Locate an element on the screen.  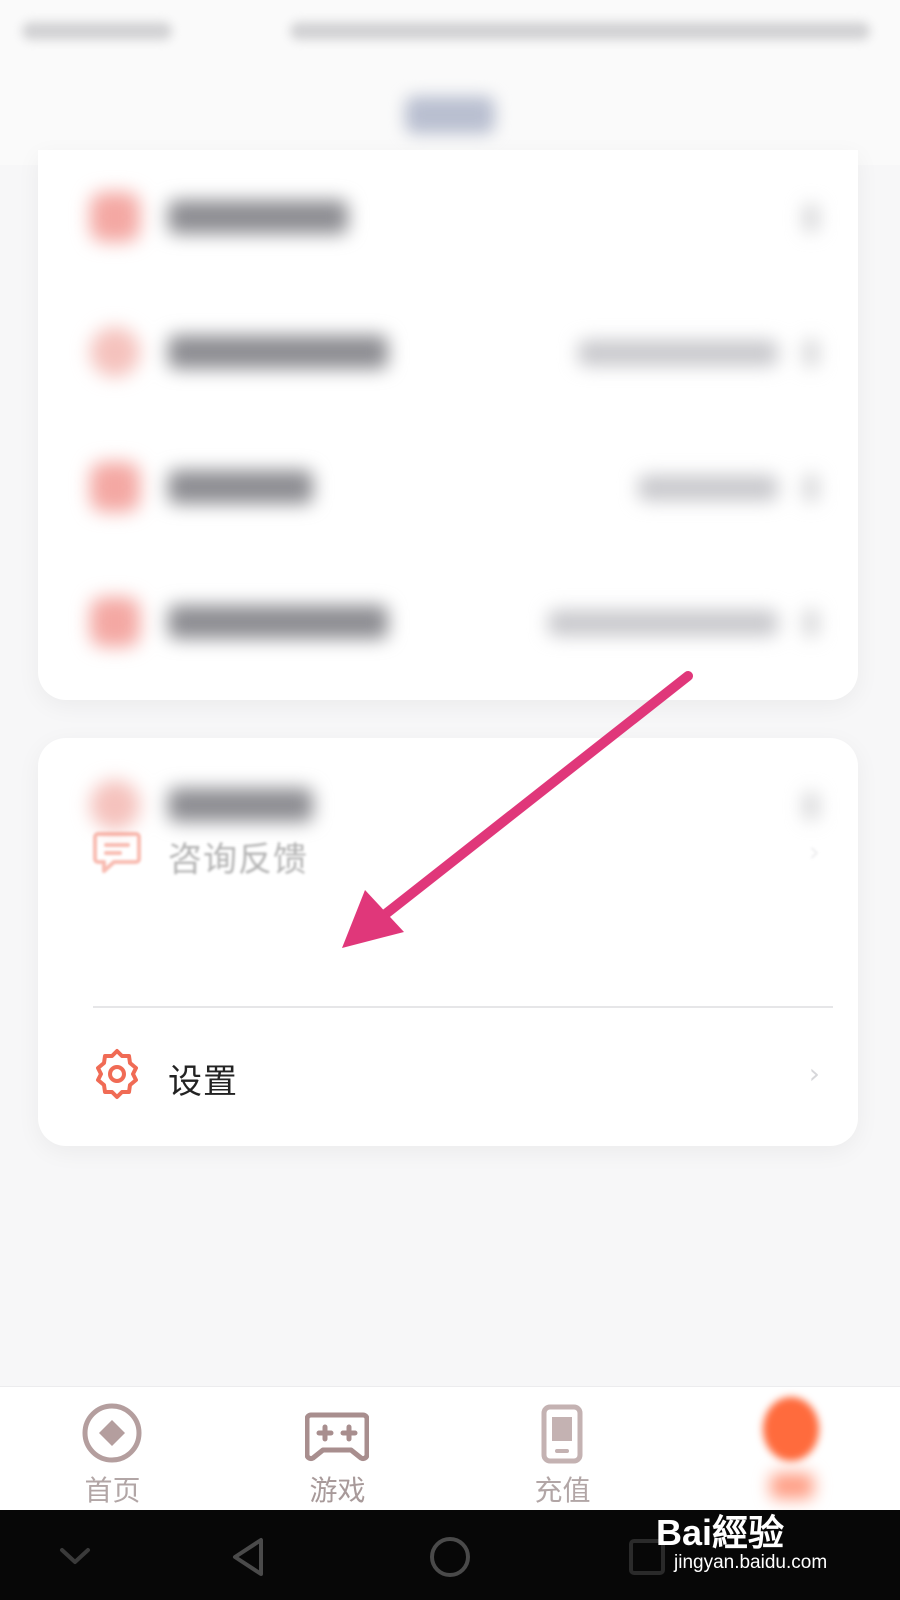
gamepad-icon is located at coordinates (337, 1437).